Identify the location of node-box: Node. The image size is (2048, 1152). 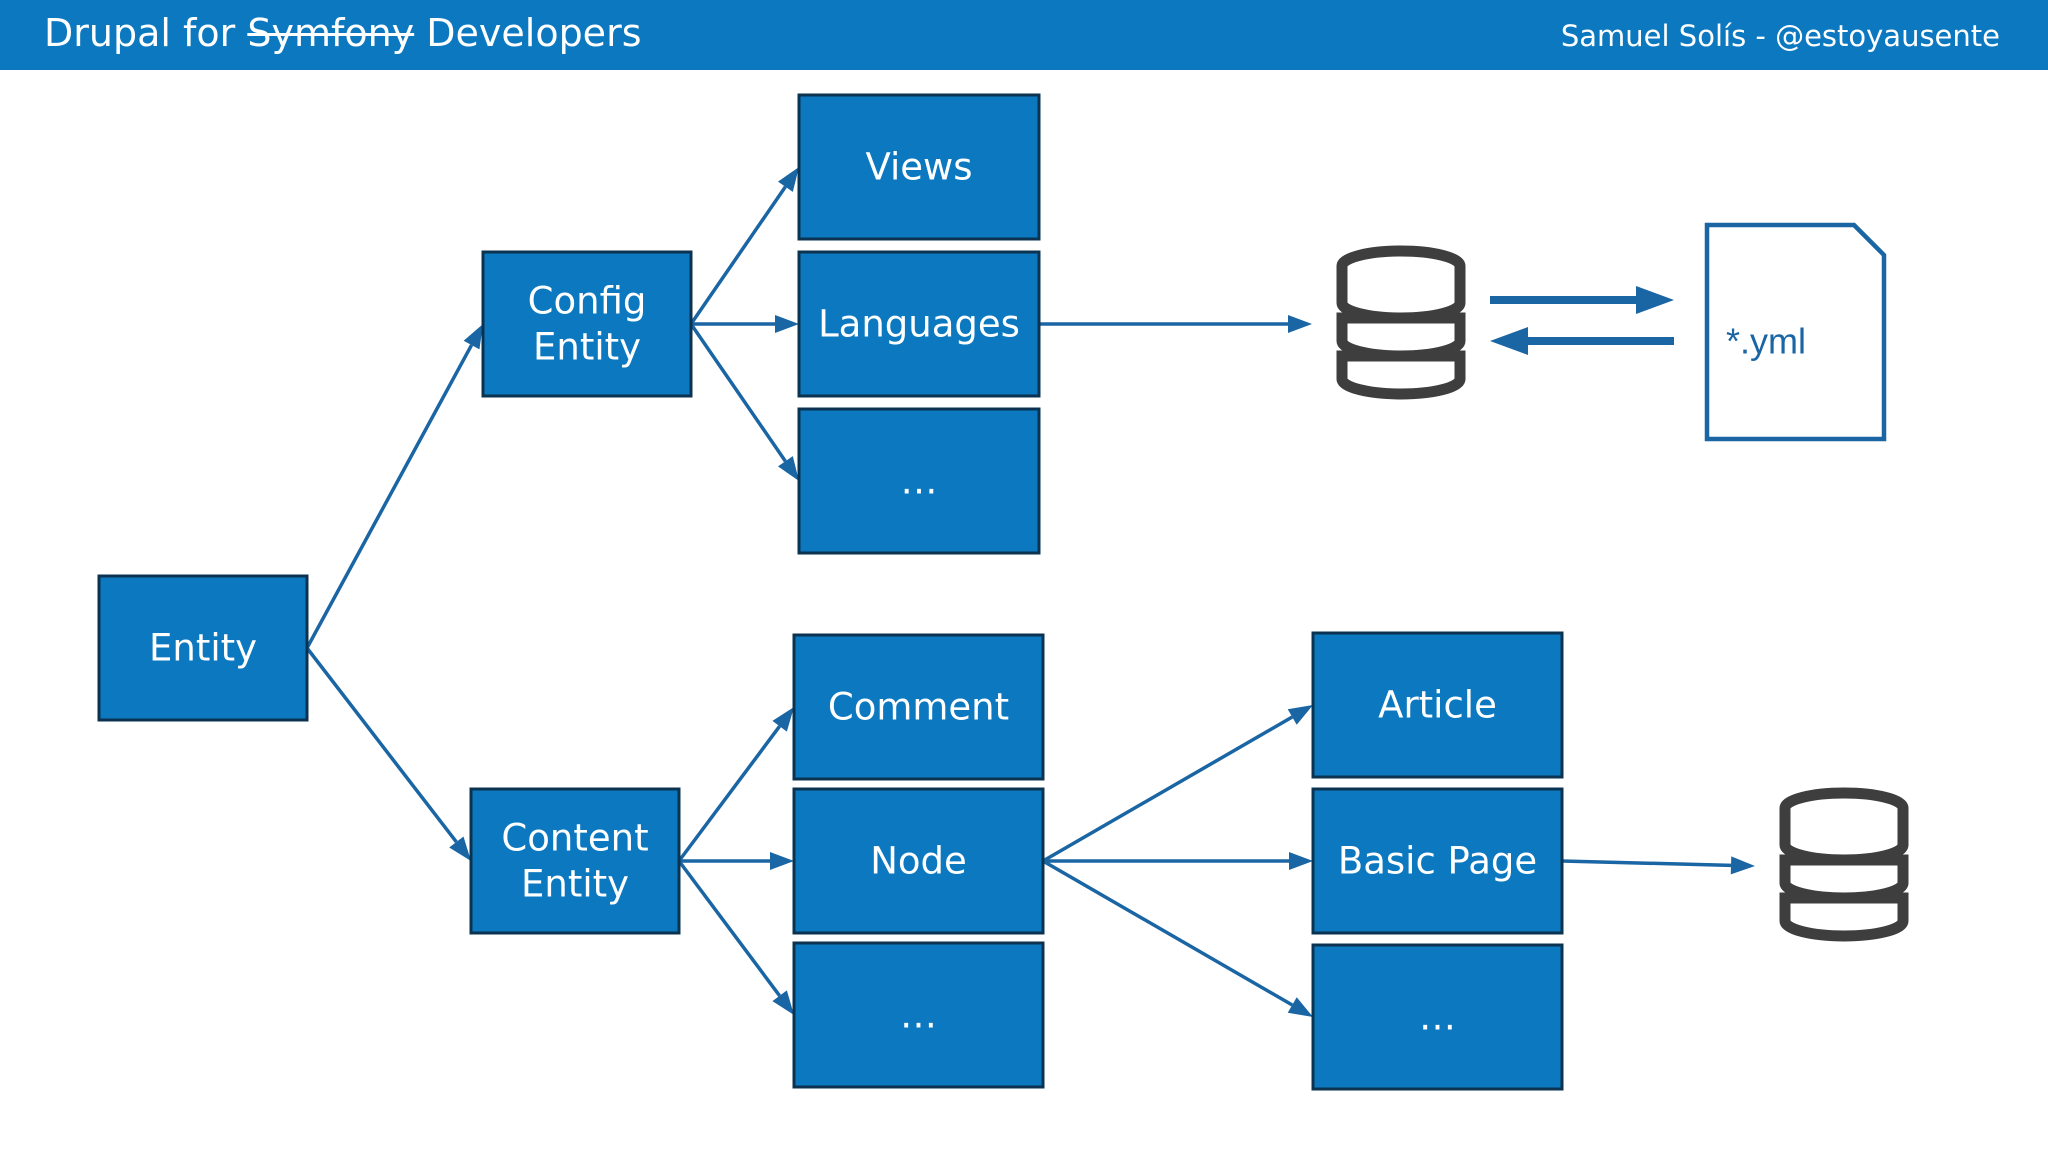
(918, 861).